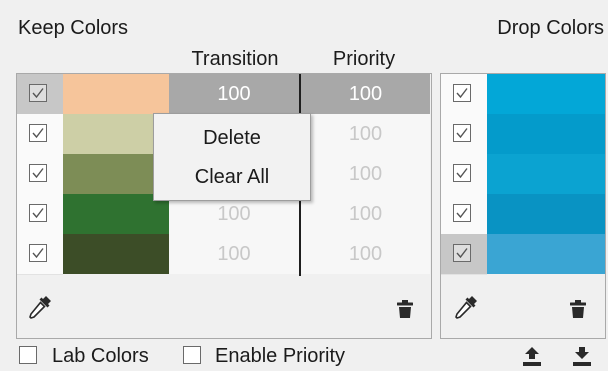 This screenshot has width=608, height=371. What do you see at coordinates (192, 355) in the screenshot?
I see `enable-priority-checkbox` at bounding box center [192, 355].